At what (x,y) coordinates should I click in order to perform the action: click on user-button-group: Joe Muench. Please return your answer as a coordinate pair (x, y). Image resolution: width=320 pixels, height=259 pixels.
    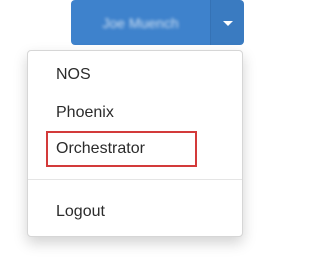
    Looking at the image, I should click on (157, 22).